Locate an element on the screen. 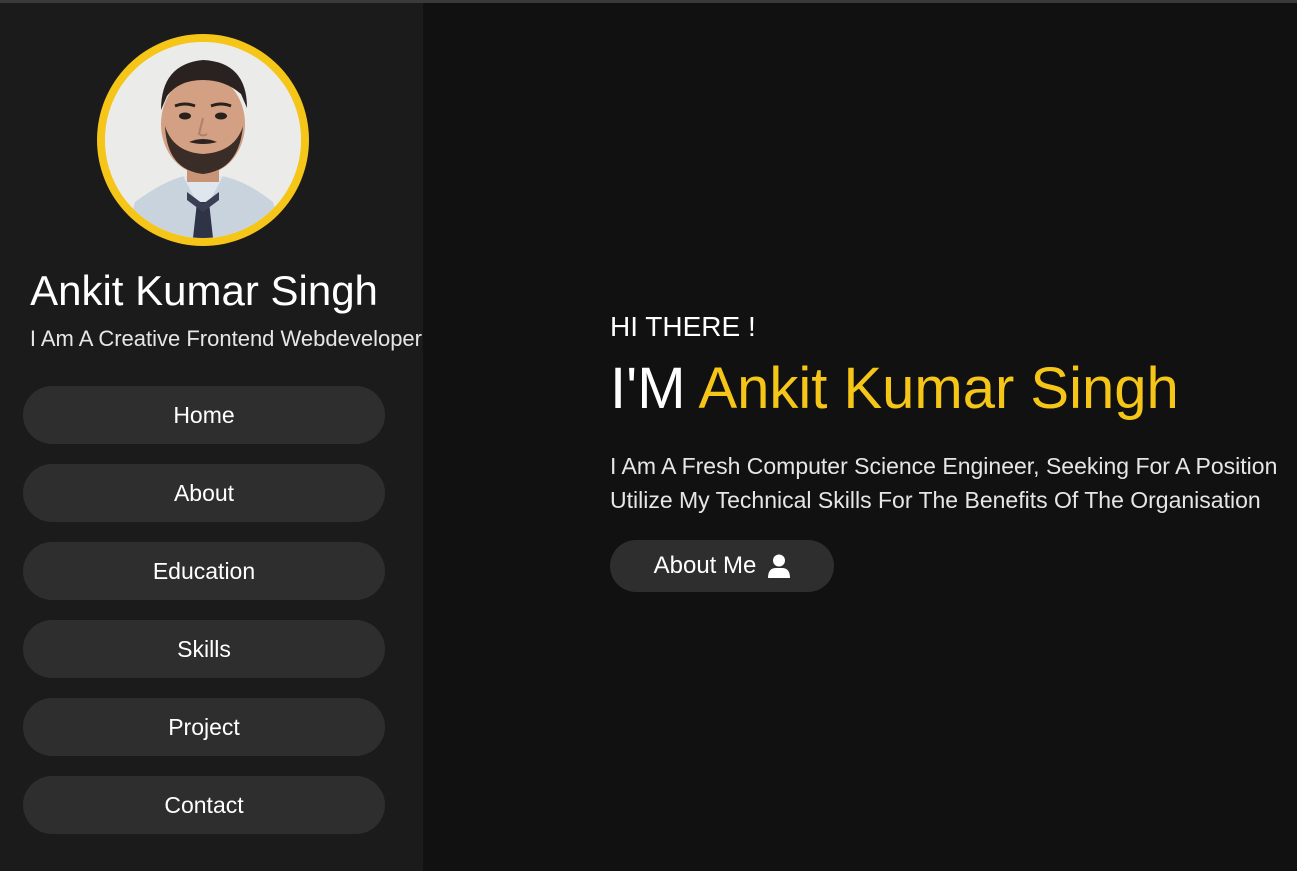  hero-headline: I'M Ankit Kumar Singh is located at coordinates (894, 388).